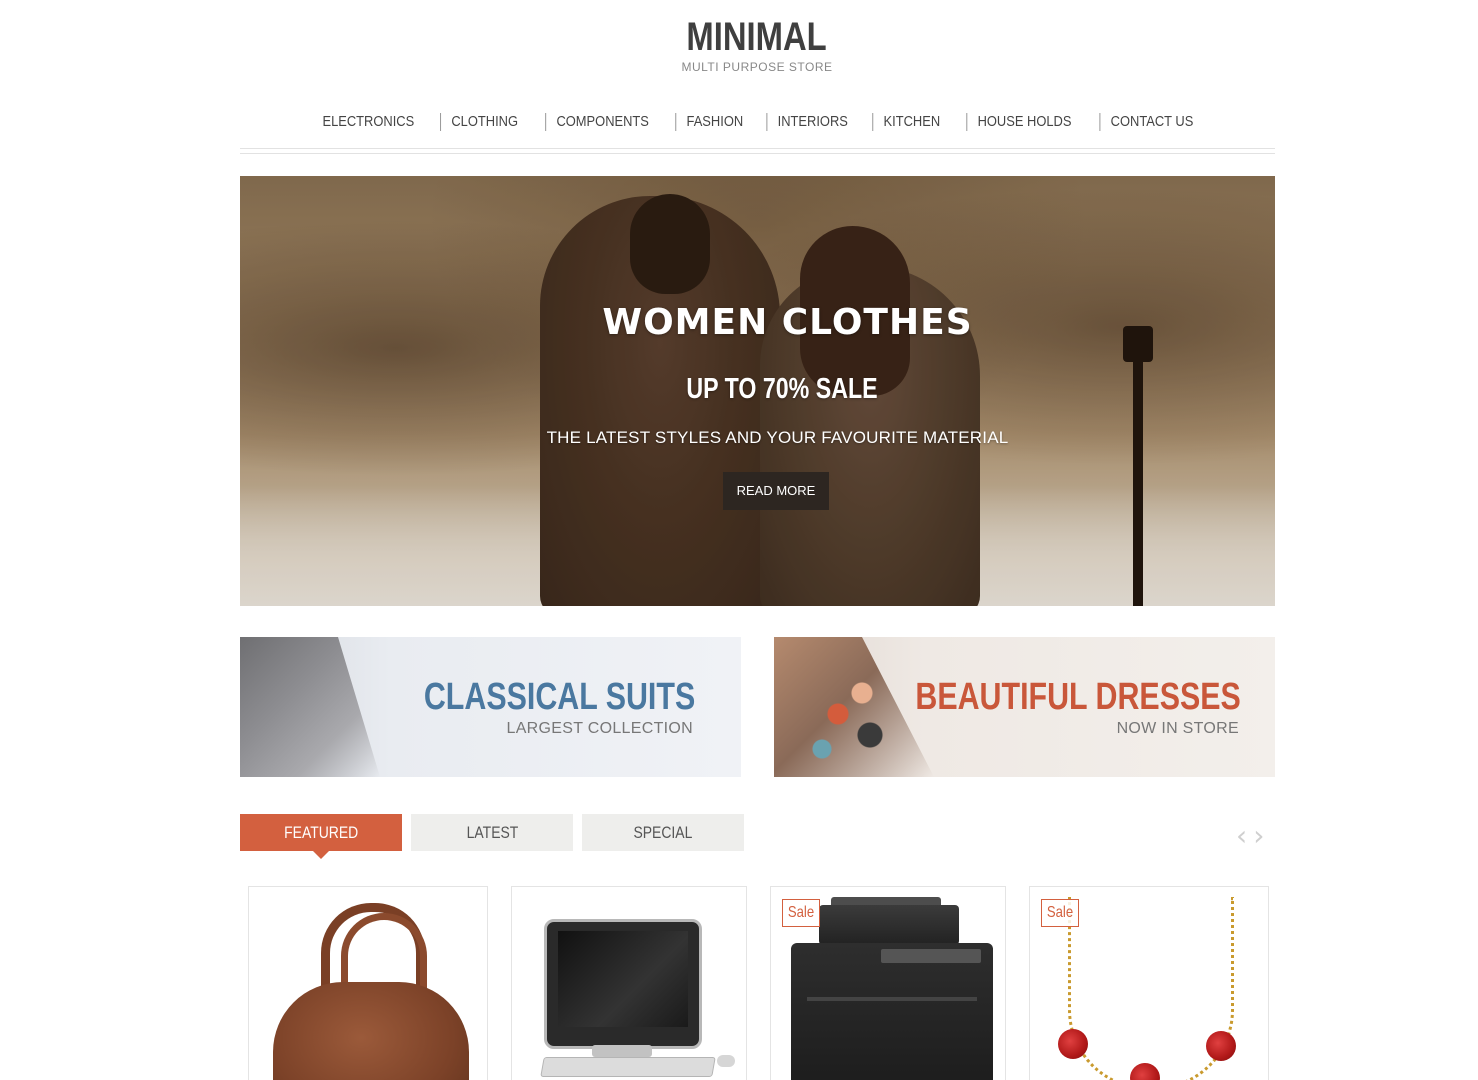 This screenshot has width=1478, height=1080. What do you see at coordinates (776, 491) in the screenshot?
I see `read-more-button: READ MORE` at bounding box center [776, 491].